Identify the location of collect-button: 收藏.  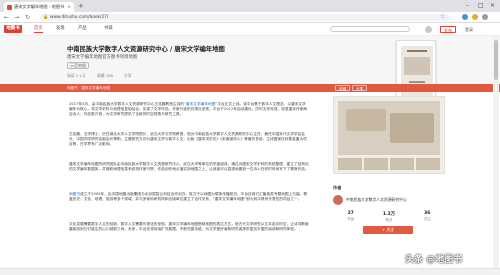
(343, 88).